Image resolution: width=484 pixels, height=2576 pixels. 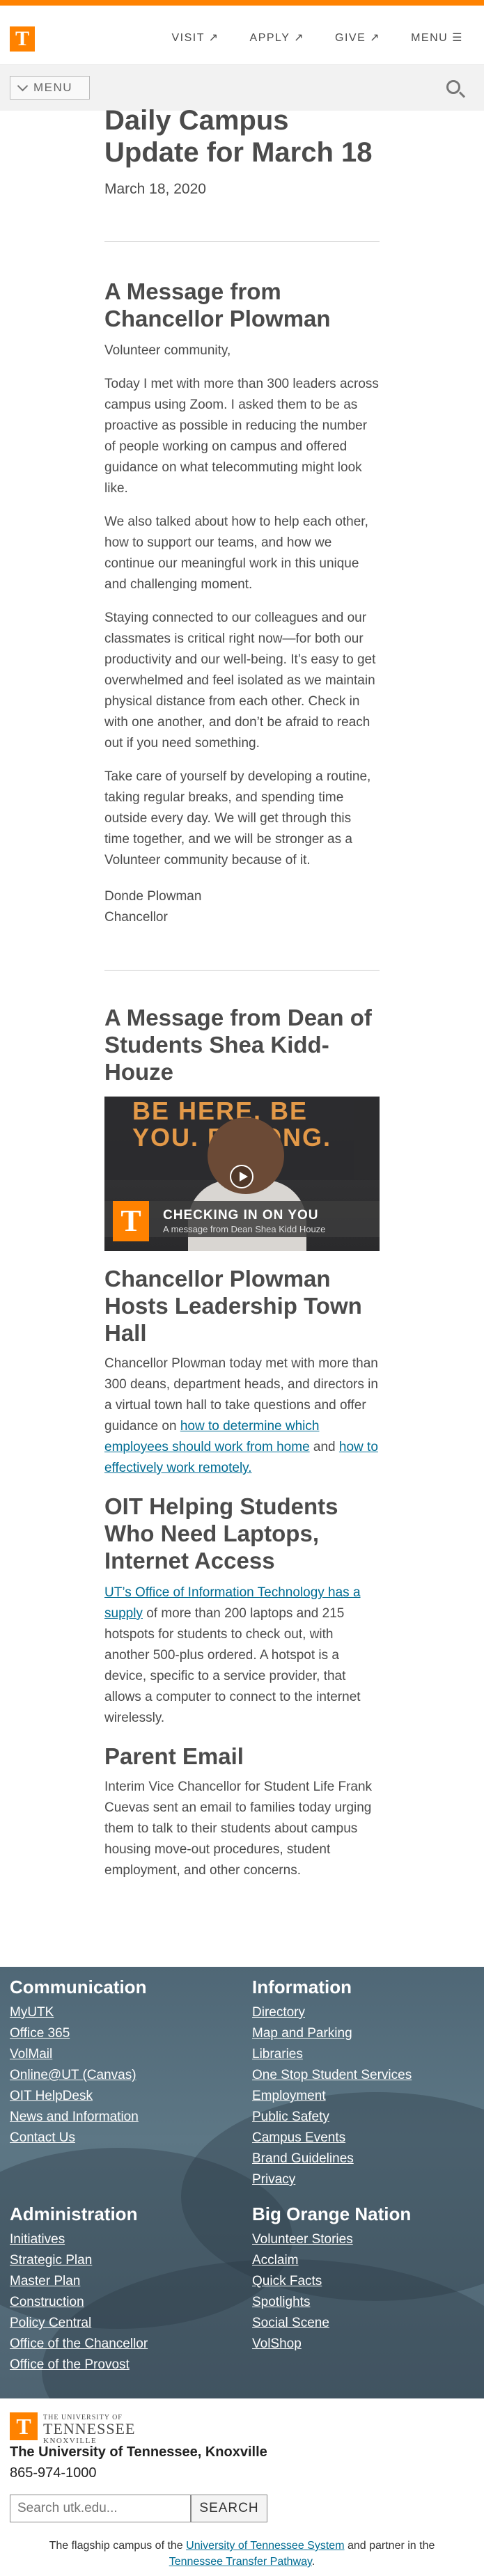 I want to click on ut-logo: T, so click(x=22, y=39).